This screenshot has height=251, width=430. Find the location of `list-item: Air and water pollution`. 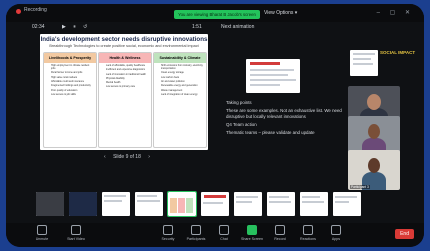

list-item: Air and water pollution is located at coordinates (182, 81).